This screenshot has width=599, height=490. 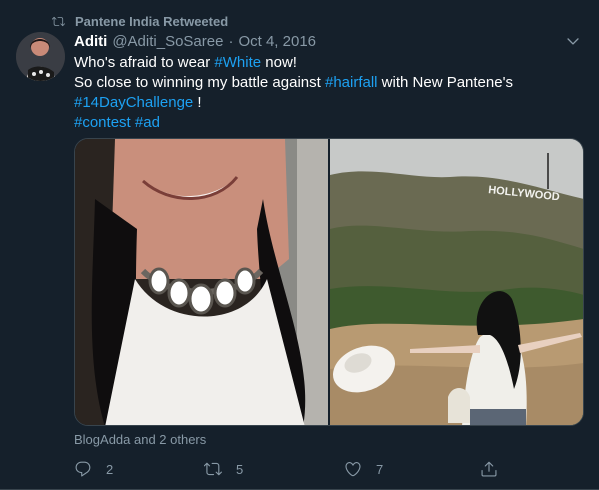 What do you see at coordinates (223, 469) in the screenshot?
I see `retweet-button: 5` at bounding box center [223, 469].